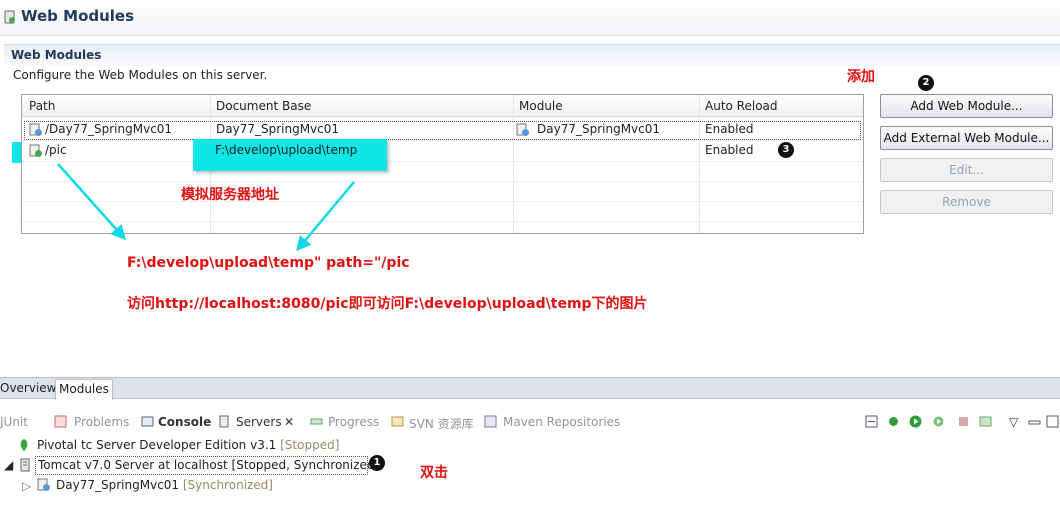 The height and width of the screenshot is (509, 1060). What do you see at coordinates (8, 465) in the screenshot?
I see `expand-arrow-icon: ◢` at bounding box center [8, 465].